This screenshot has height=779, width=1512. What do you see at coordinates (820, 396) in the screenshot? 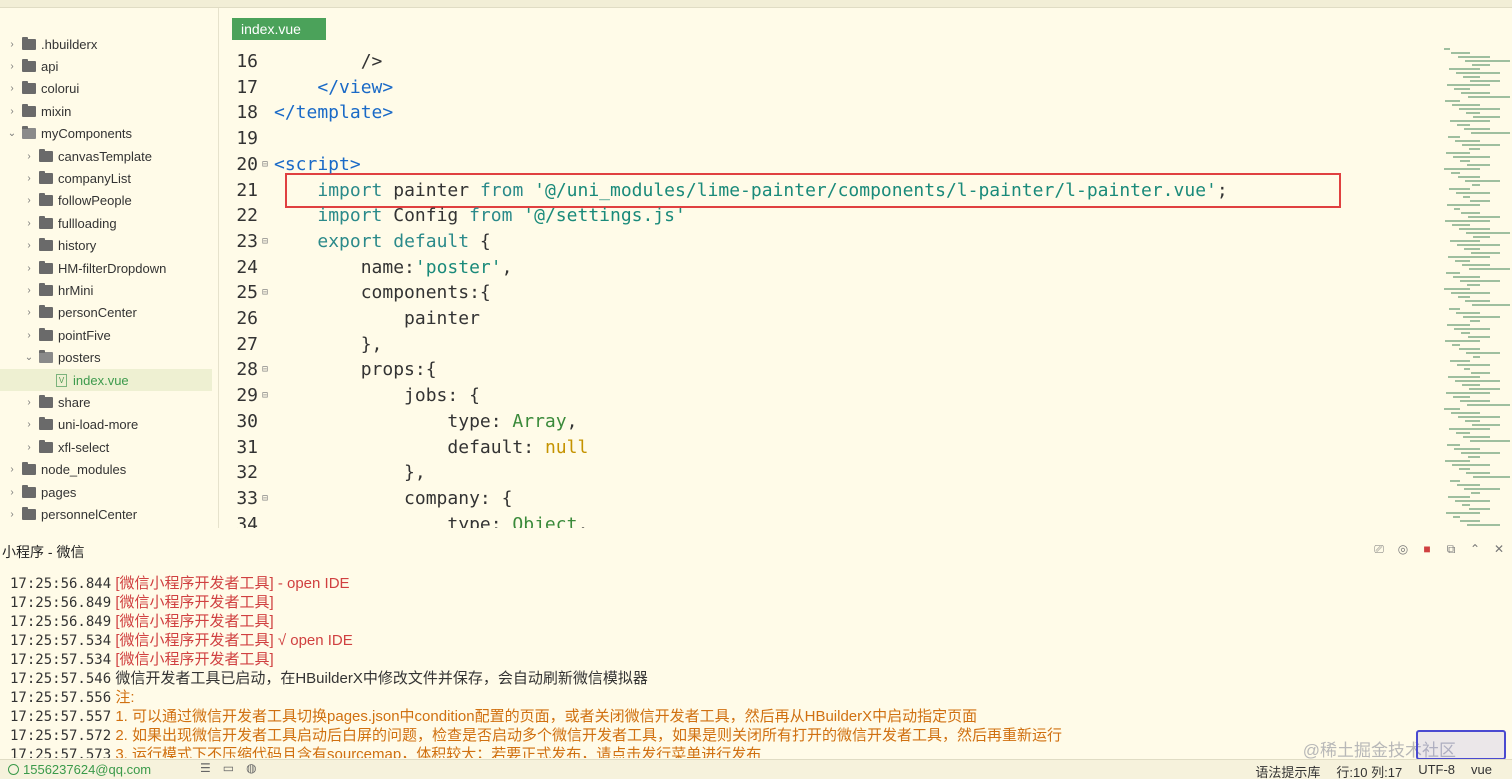
I see `code-line: 29 ⊟ jobs: {` at bounding box center [820, 396].